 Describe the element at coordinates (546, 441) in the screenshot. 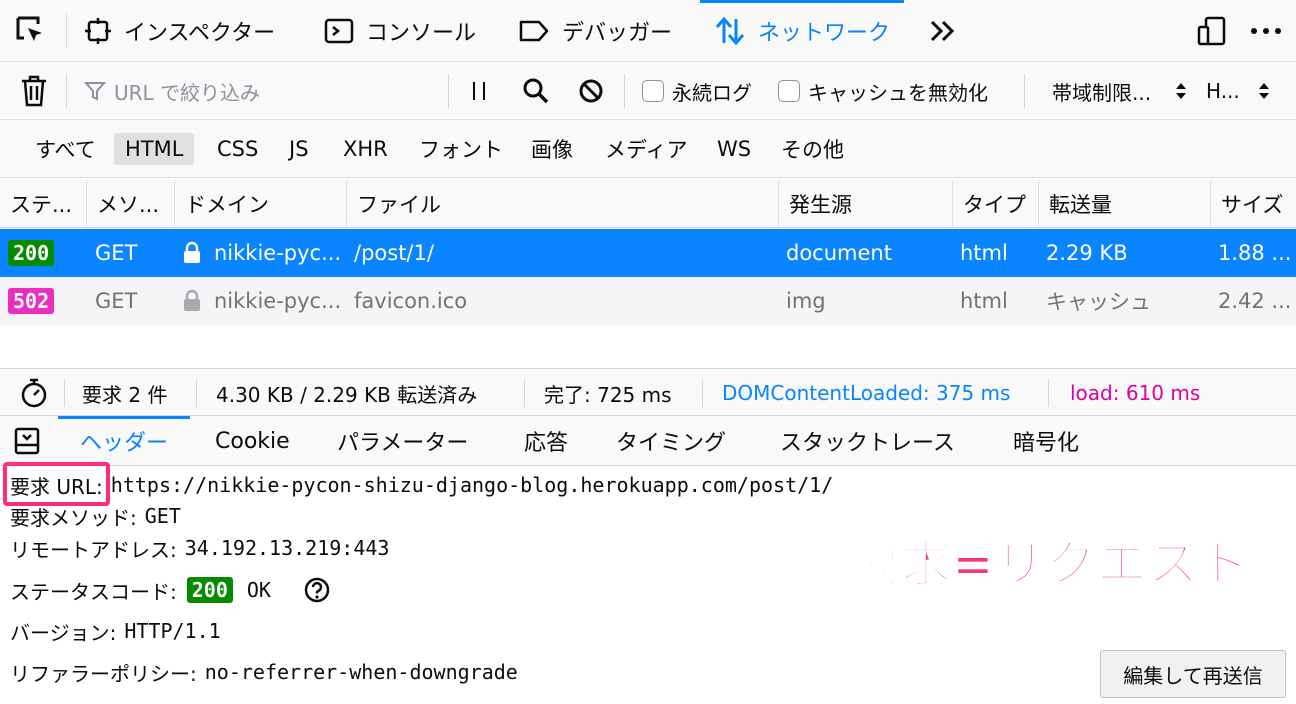

I see `tab-response: 応答` at that location.